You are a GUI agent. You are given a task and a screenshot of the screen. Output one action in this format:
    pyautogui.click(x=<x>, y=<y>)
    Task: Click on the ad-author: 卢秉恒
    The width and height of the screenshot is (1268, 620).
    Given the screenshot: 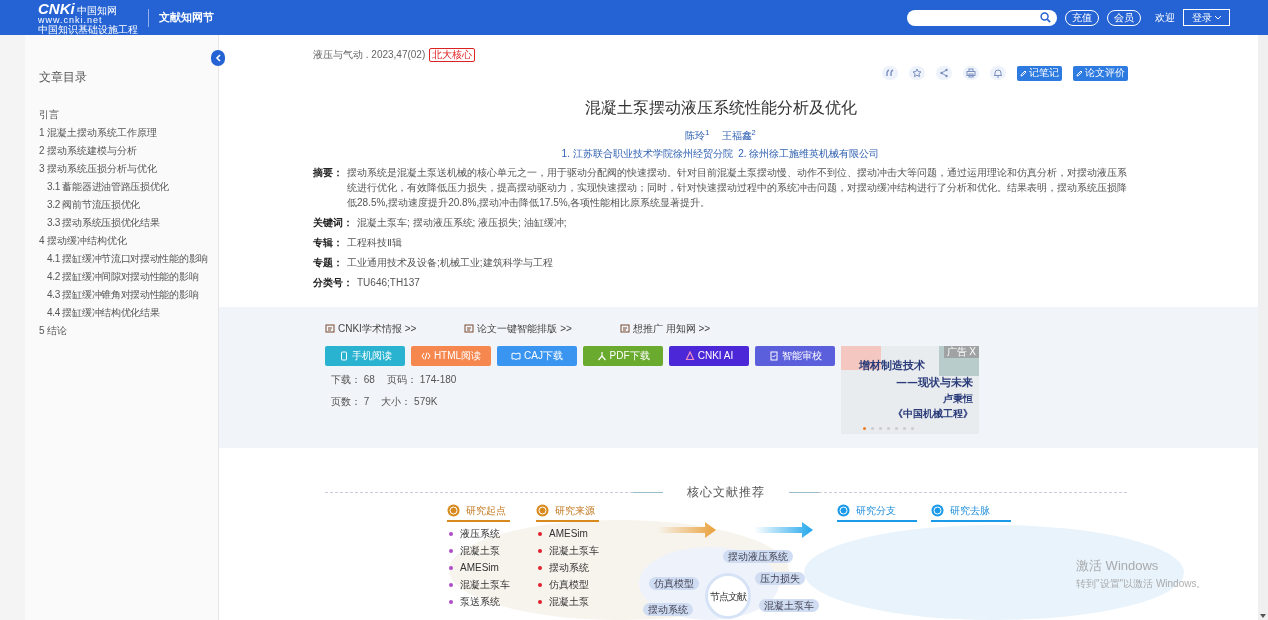 What is the action you would take?
    pyautogui.click(x=958, y=399)
    